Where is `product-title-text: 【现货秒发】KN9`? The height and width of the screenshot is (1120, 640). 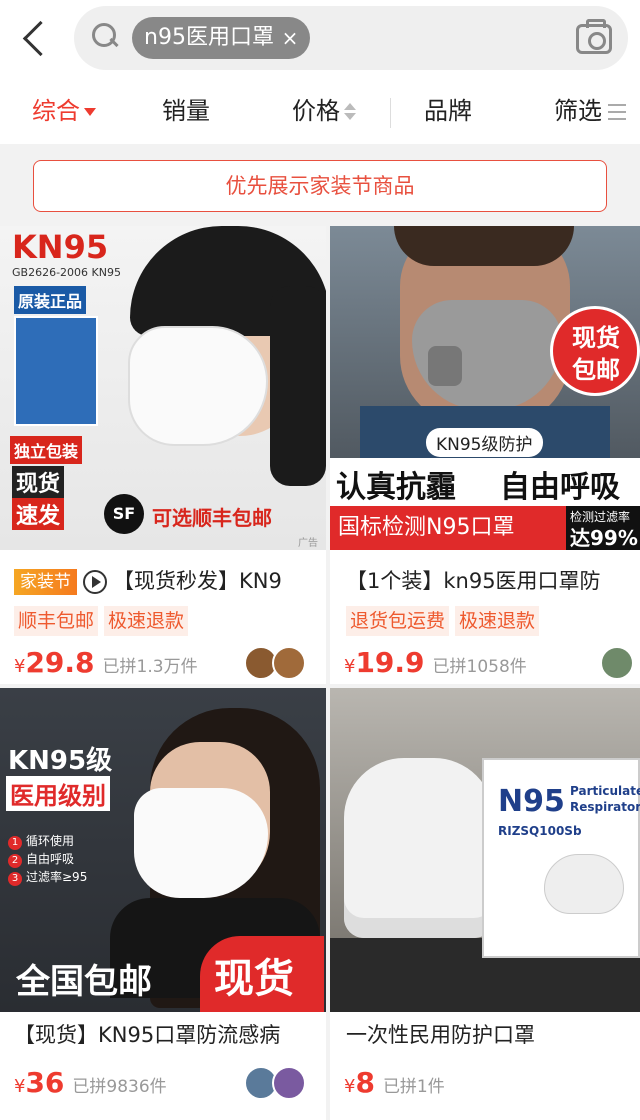
product-title-text: 【现货秒发】KN9 is located at coordinates (197, 581).